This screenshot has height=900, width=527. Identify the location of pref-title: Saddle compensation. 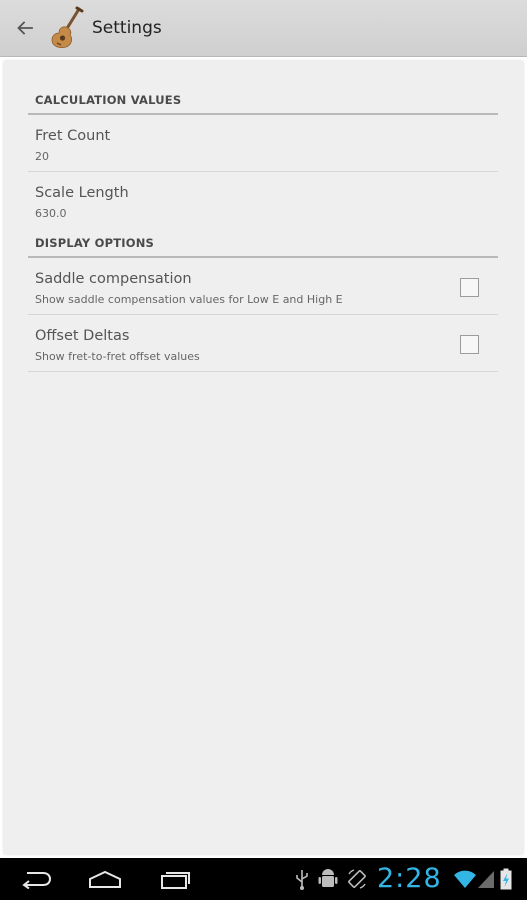
(113, 279).